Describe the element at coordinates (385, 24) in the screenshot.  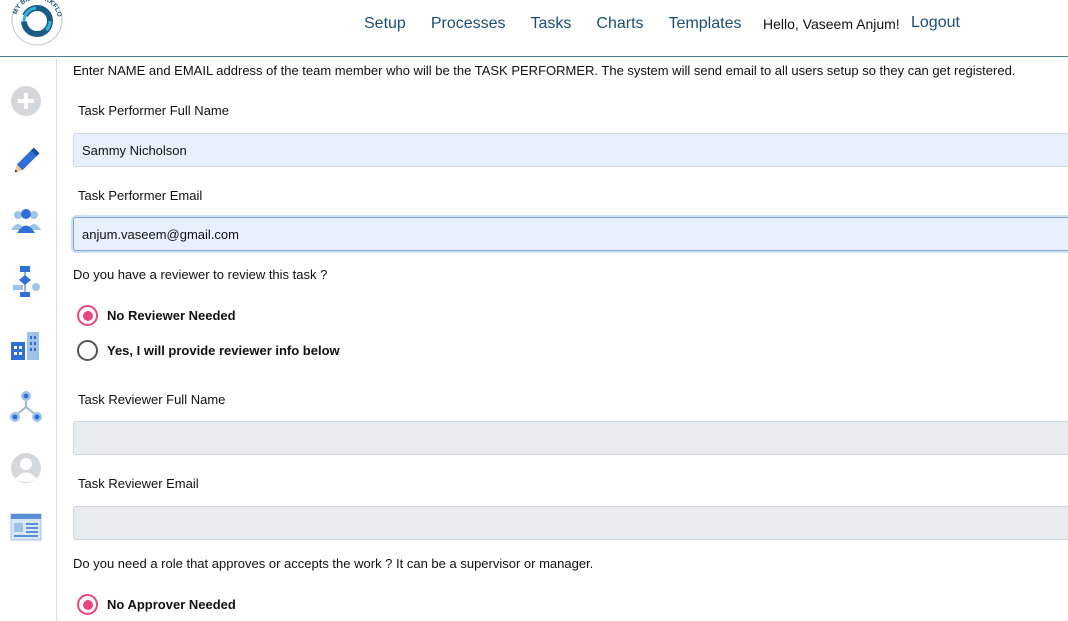
I see `nav-setup: Setup` at that location.